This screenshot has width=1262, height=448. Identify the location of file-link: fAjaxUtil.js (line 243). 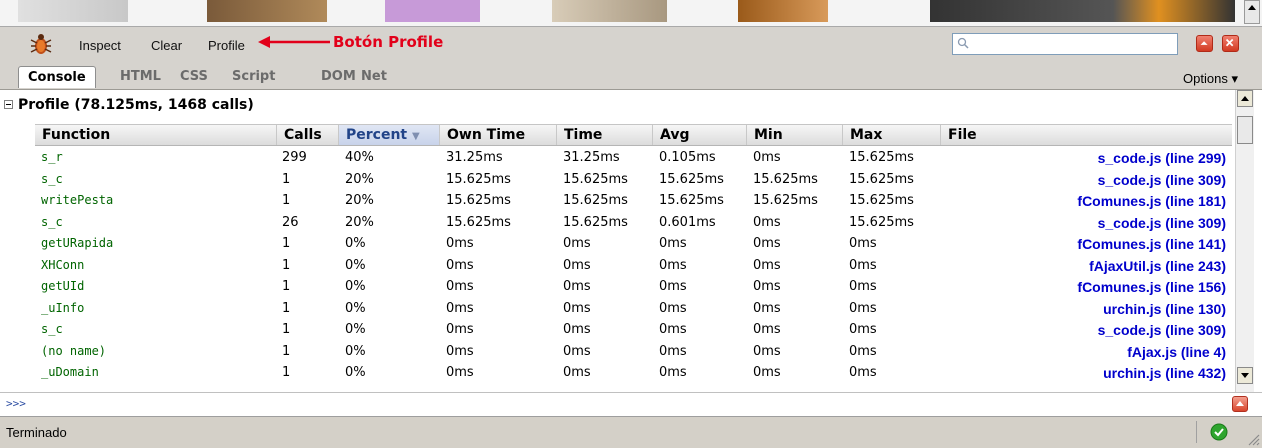
(1157, 266).